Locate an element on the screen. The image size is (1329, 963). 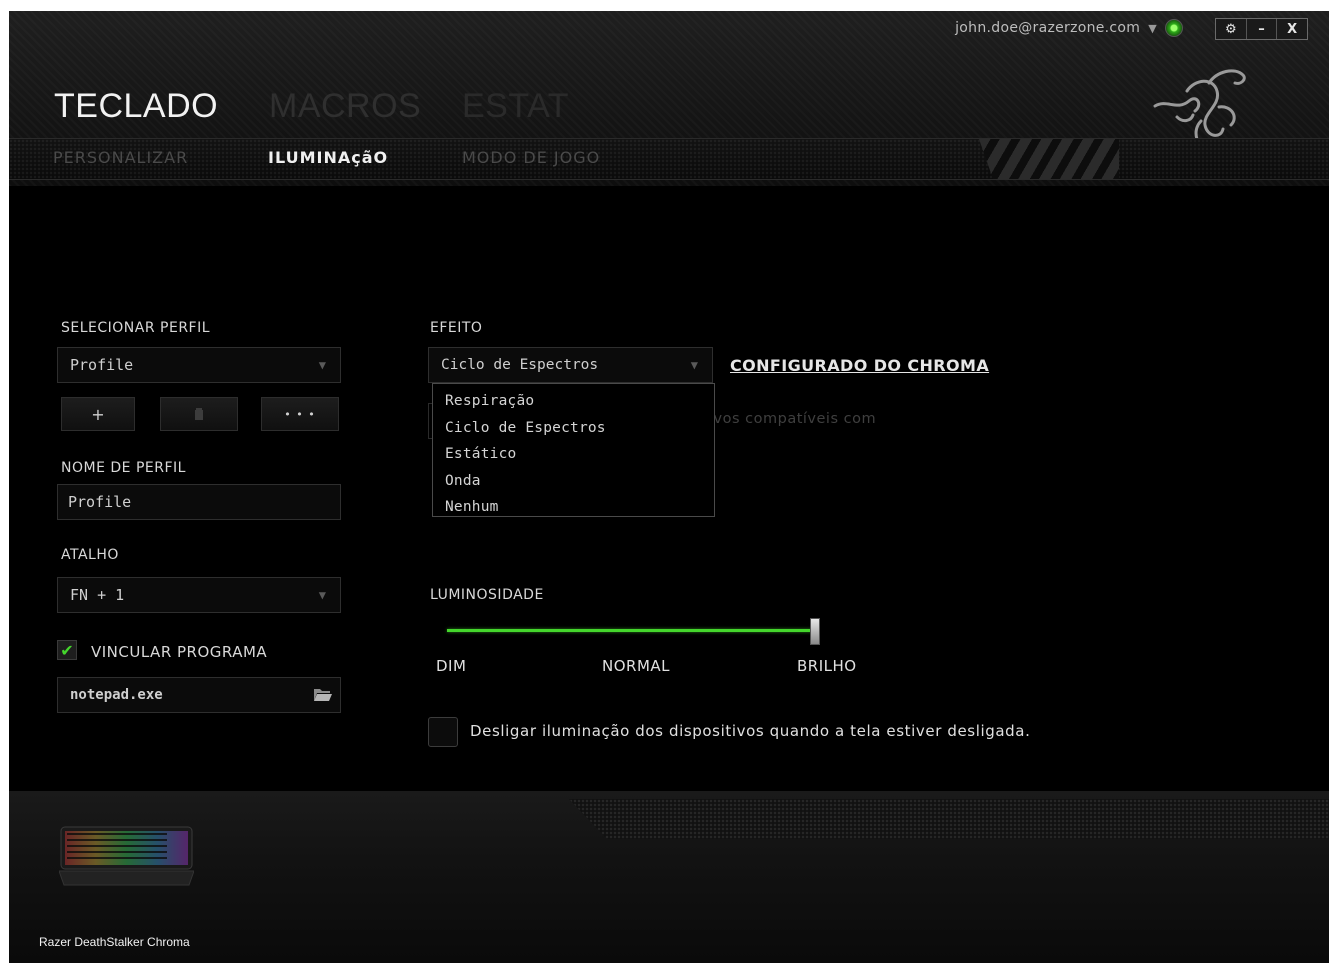
shortcut-select: FN + 1 ▼ is located at coordinates (199, 595).